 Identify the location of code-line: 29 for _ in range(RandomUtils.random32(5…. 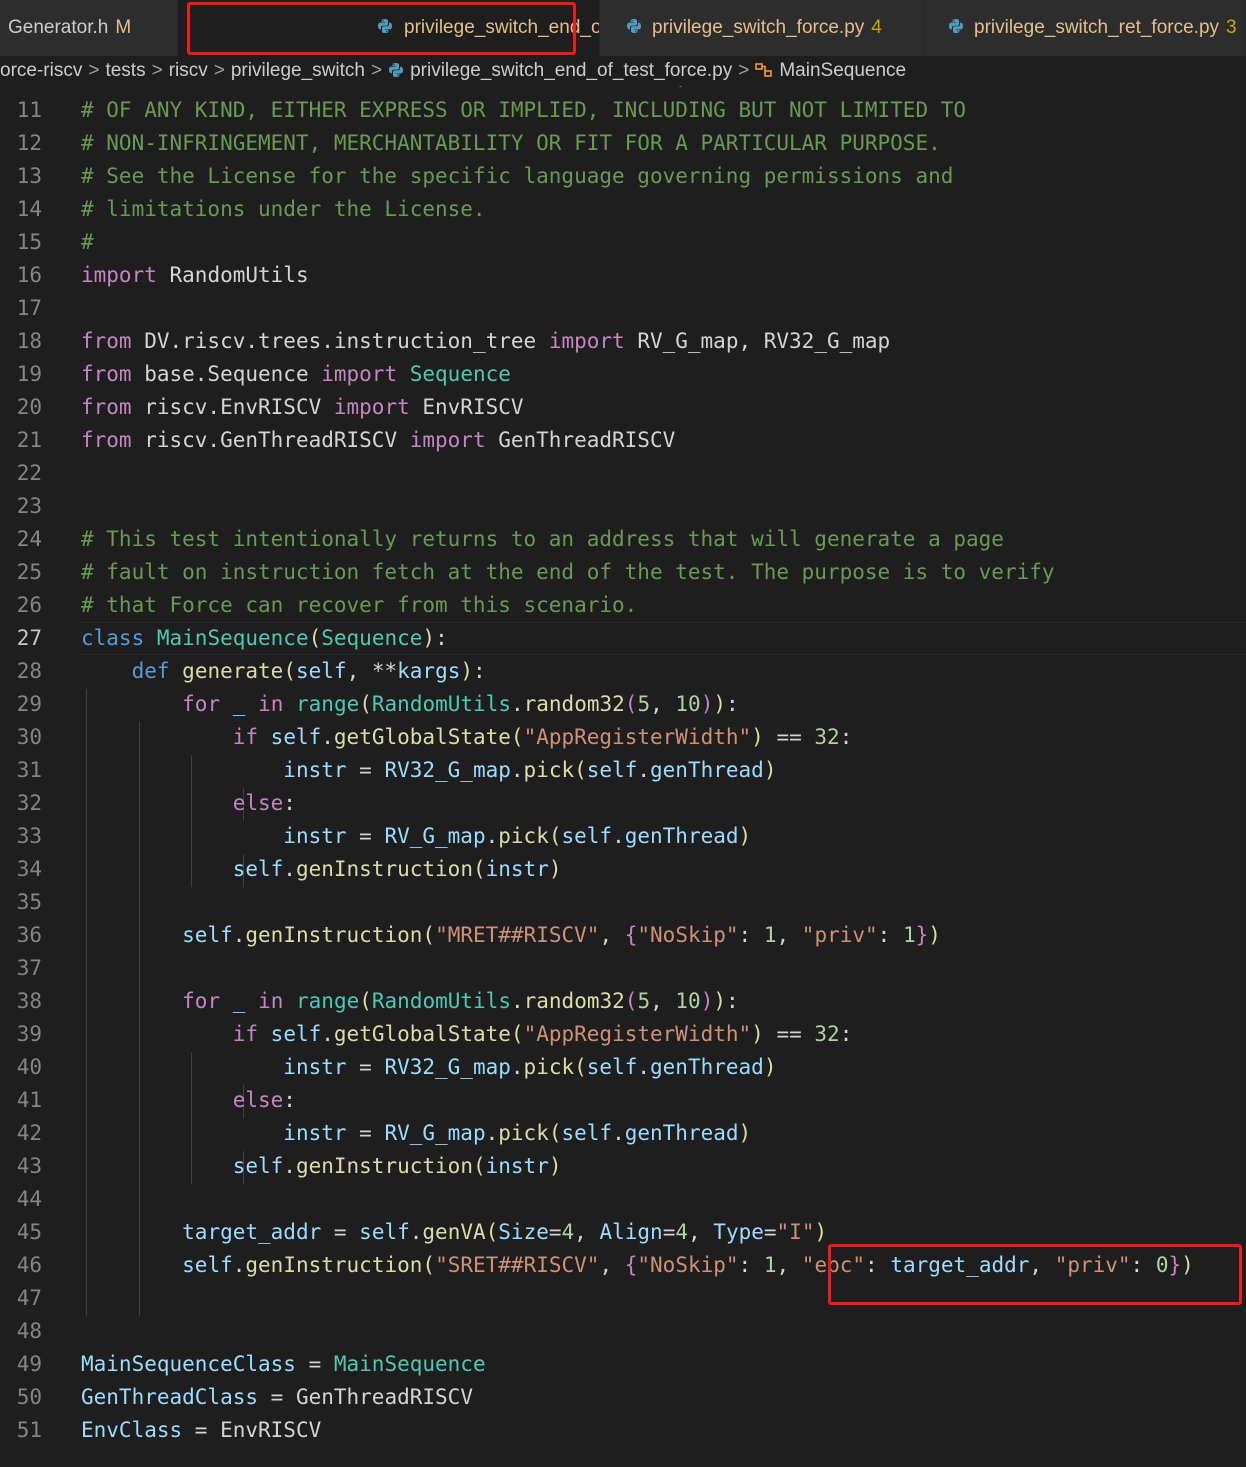
(623, 704).